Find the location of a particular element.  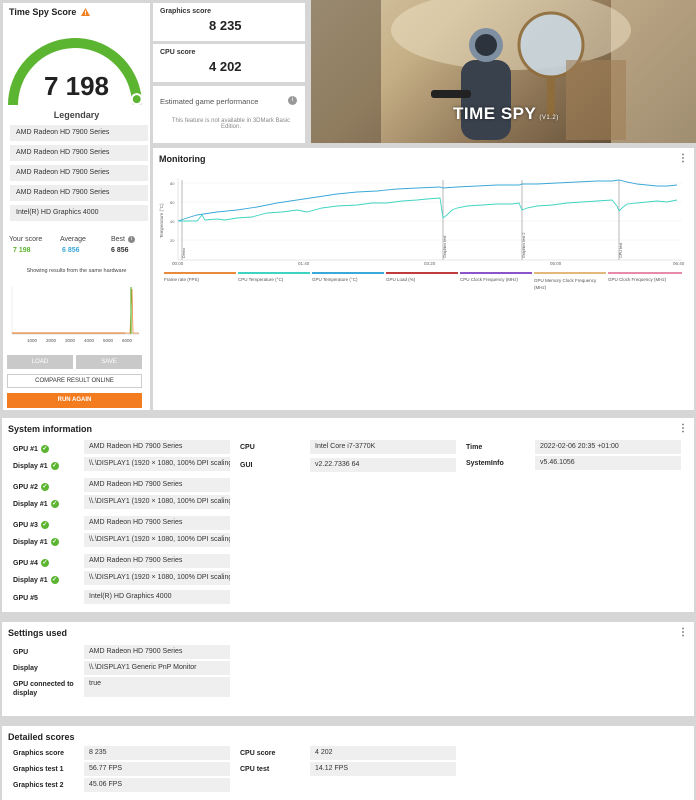

legend-label: CPU Clock Frequency (MHz) is located at coordinates (489, 279).